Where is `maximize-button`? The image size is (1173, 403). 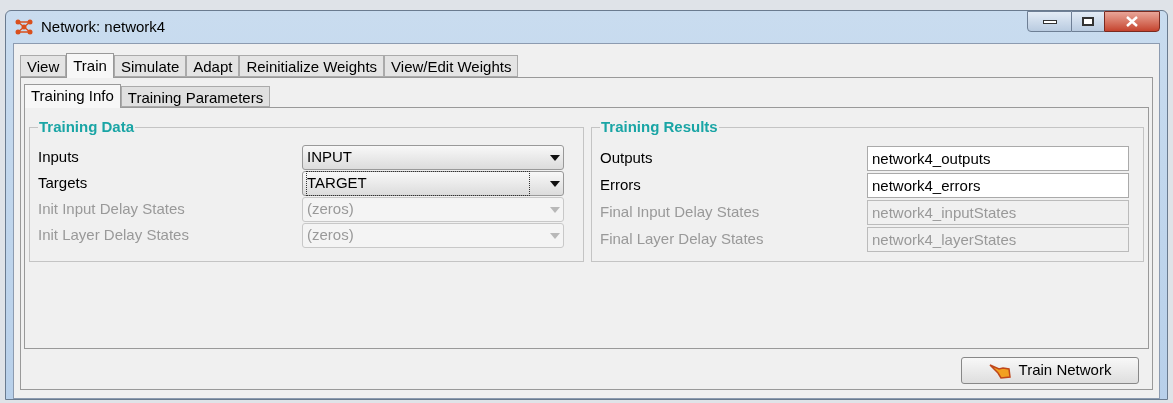
maximize-button is located at coordinates (1088, 21).